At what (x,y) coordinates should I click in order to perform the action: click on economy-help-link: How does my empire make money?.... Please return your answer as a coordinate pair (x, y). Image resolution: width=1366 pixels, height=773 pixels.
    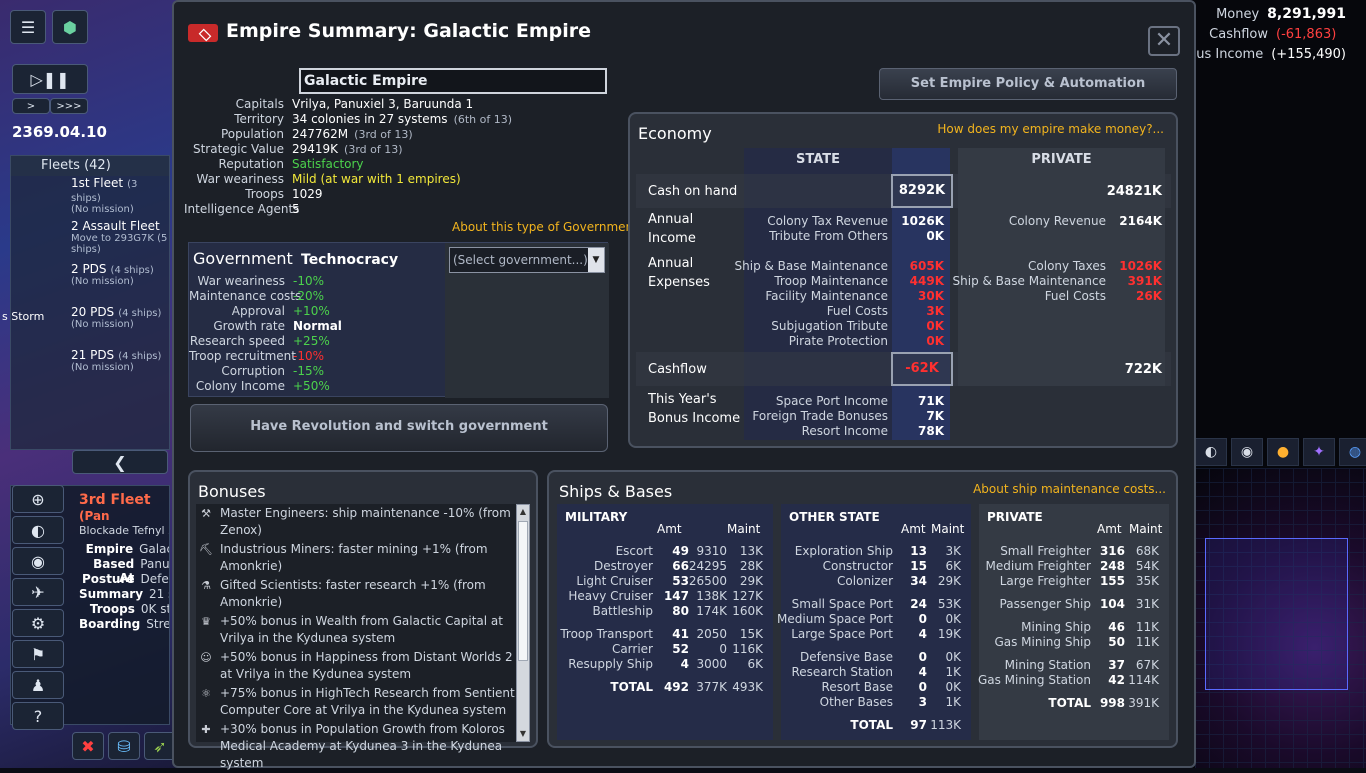
    Looking at the image, I should click on (1050, 129).